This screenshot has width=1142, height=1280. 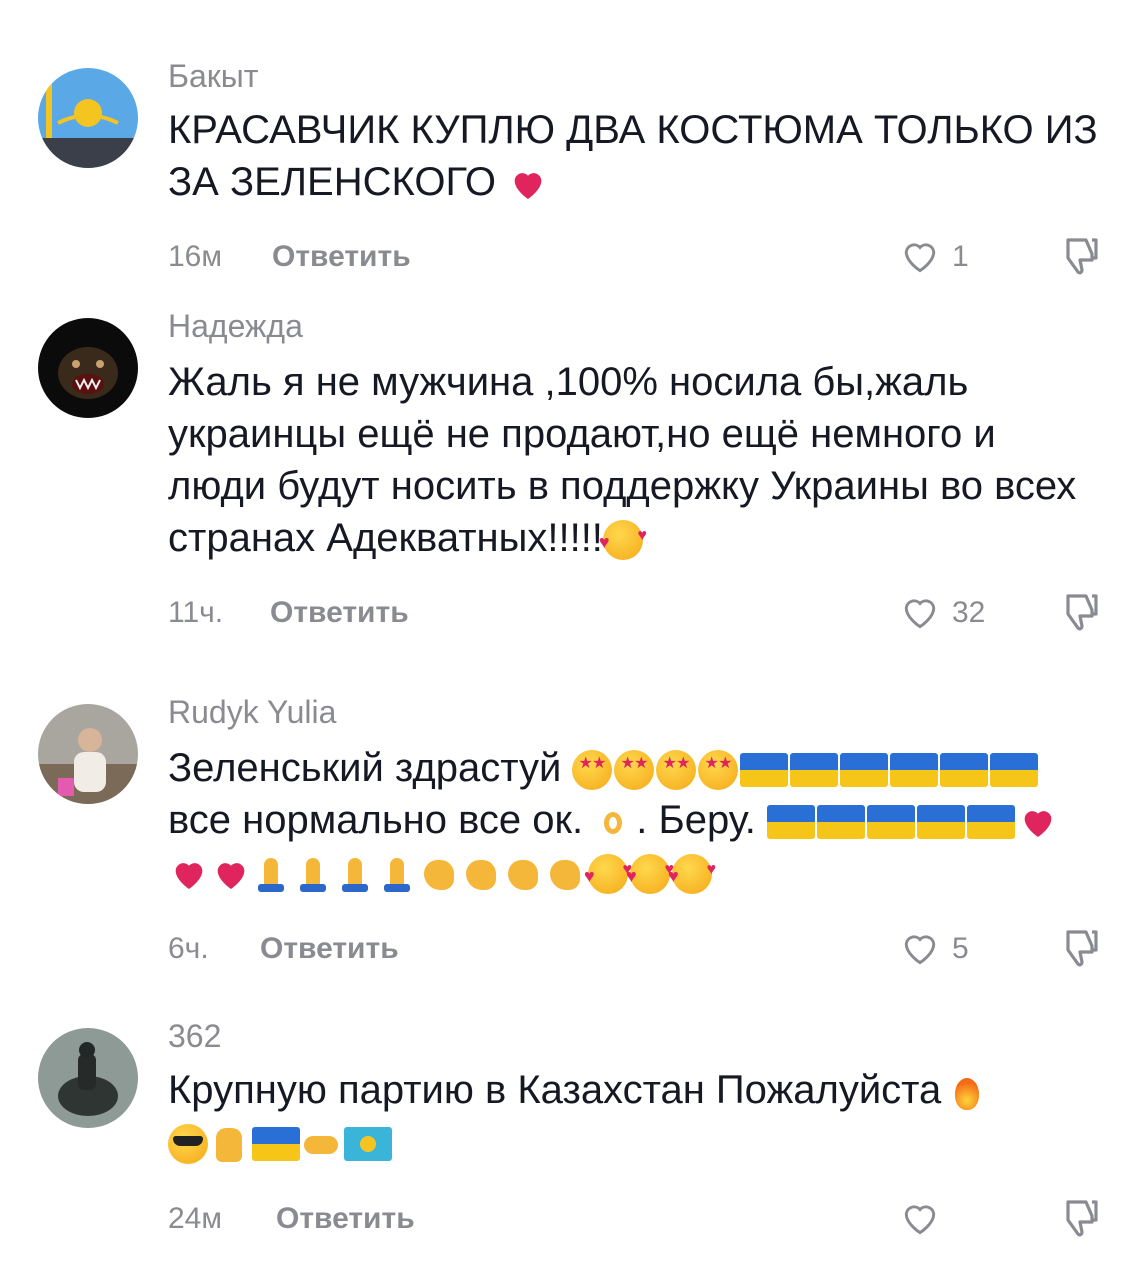 I want to click on like-count: 1, so click(x=960, y=256).